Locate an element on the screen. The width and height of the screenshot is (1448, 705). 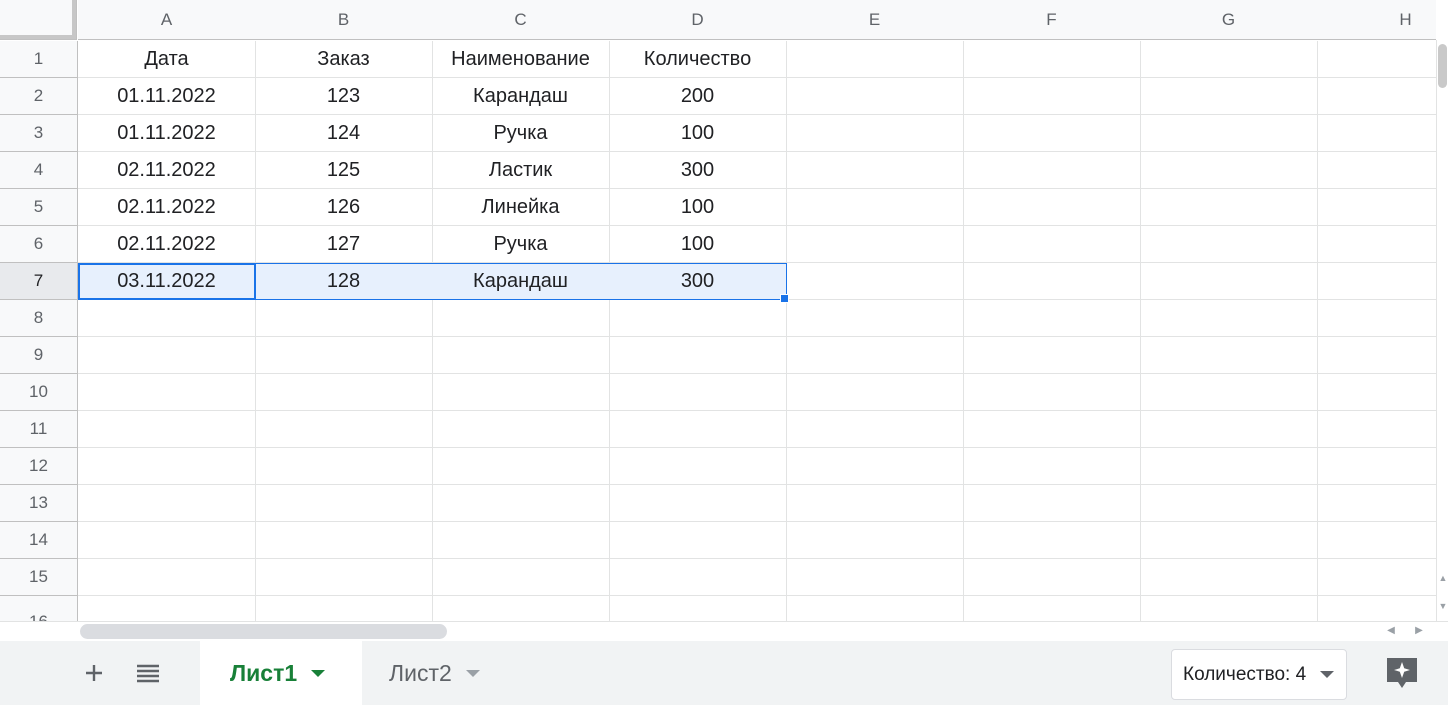
row-header-7: 7 is located at coordinates (39, 281).